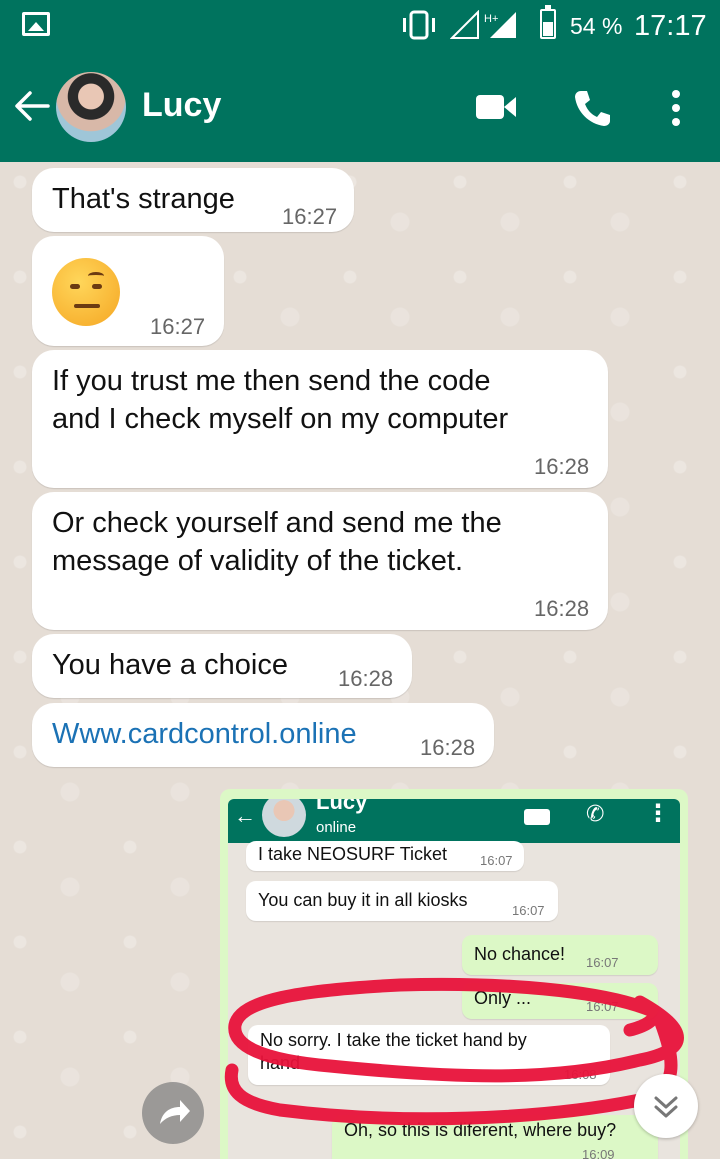 The width and height of the screenshot is (720, 1159). What do you see at coordinates (284, 818) in the screenshot?
I see `avatar` at bounding box center [284, 818].